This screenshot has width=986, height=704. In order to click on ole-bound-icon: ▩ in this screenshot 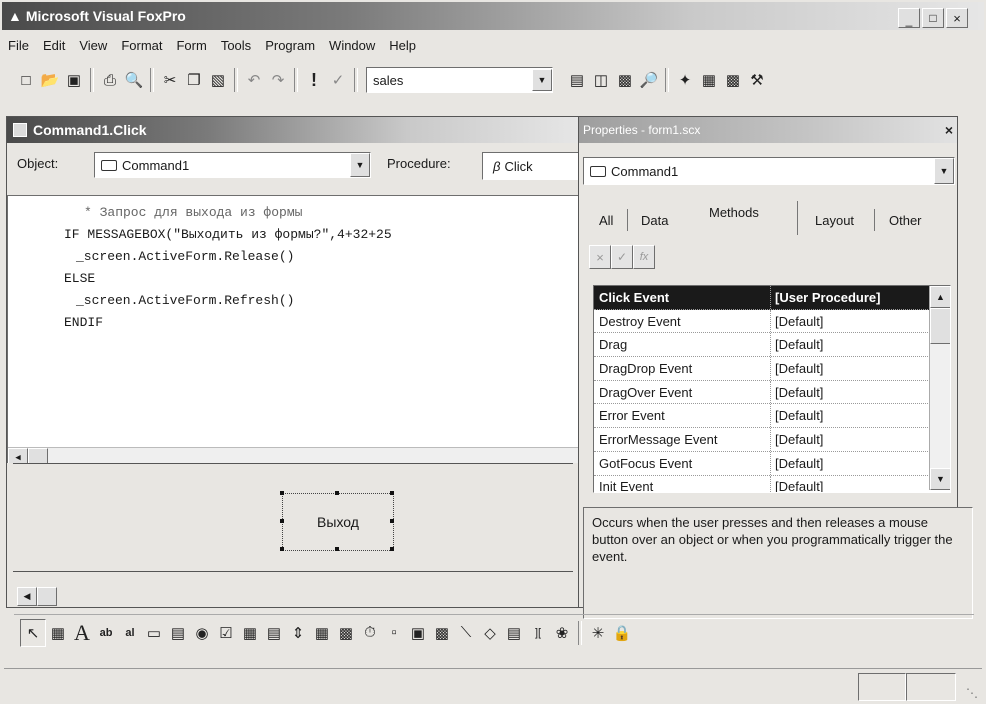, I will do `click(442, 633)`.